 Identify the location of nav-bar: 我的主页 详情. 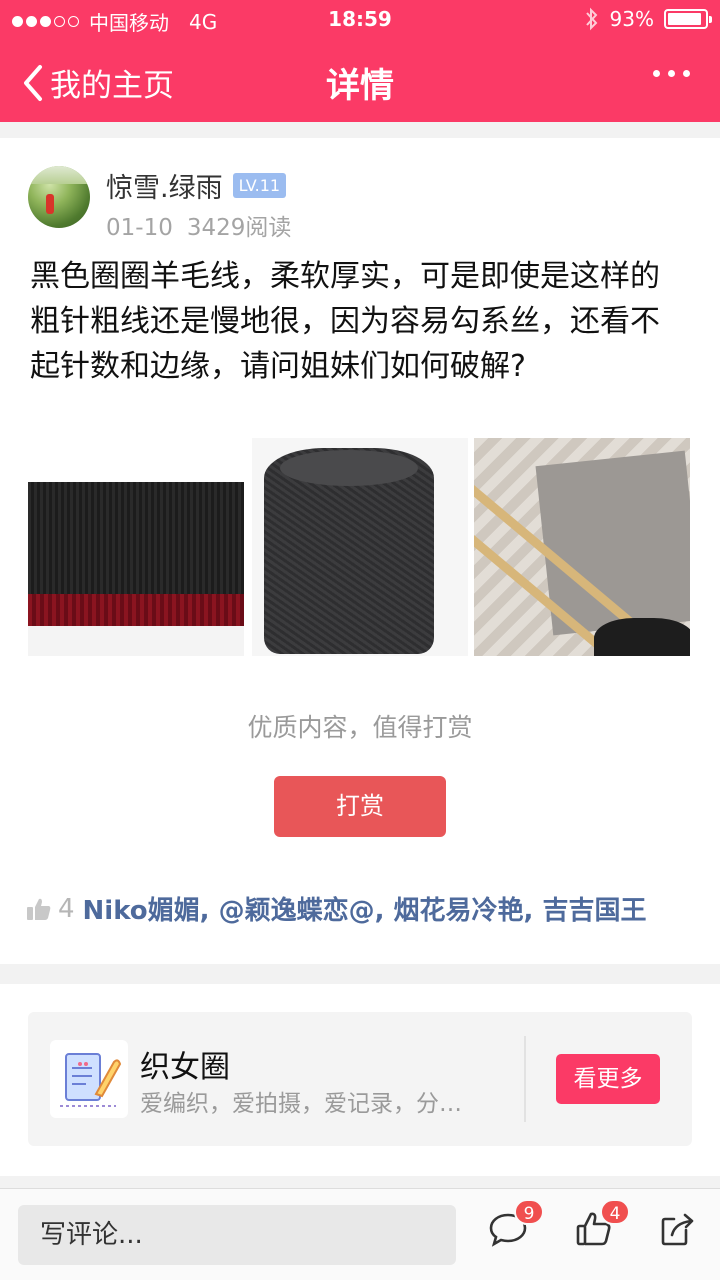
(360, 81).